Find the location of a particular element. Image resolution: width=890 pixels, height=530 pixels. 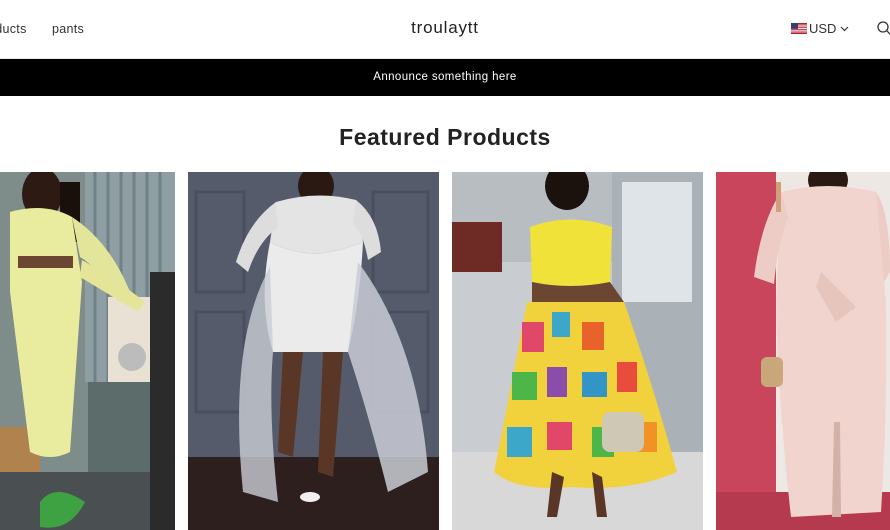

announcement-bar: Announce something here is located at coordinates (445, 77).